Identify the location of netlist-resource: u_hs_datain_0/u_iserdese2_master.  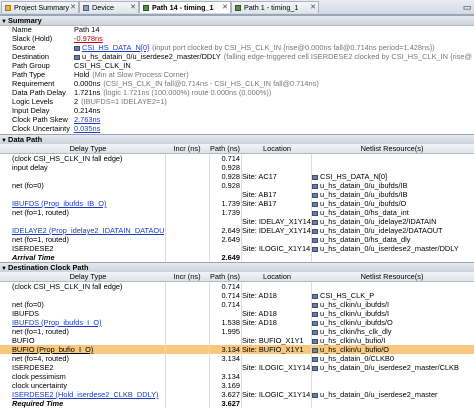
(379, 394).